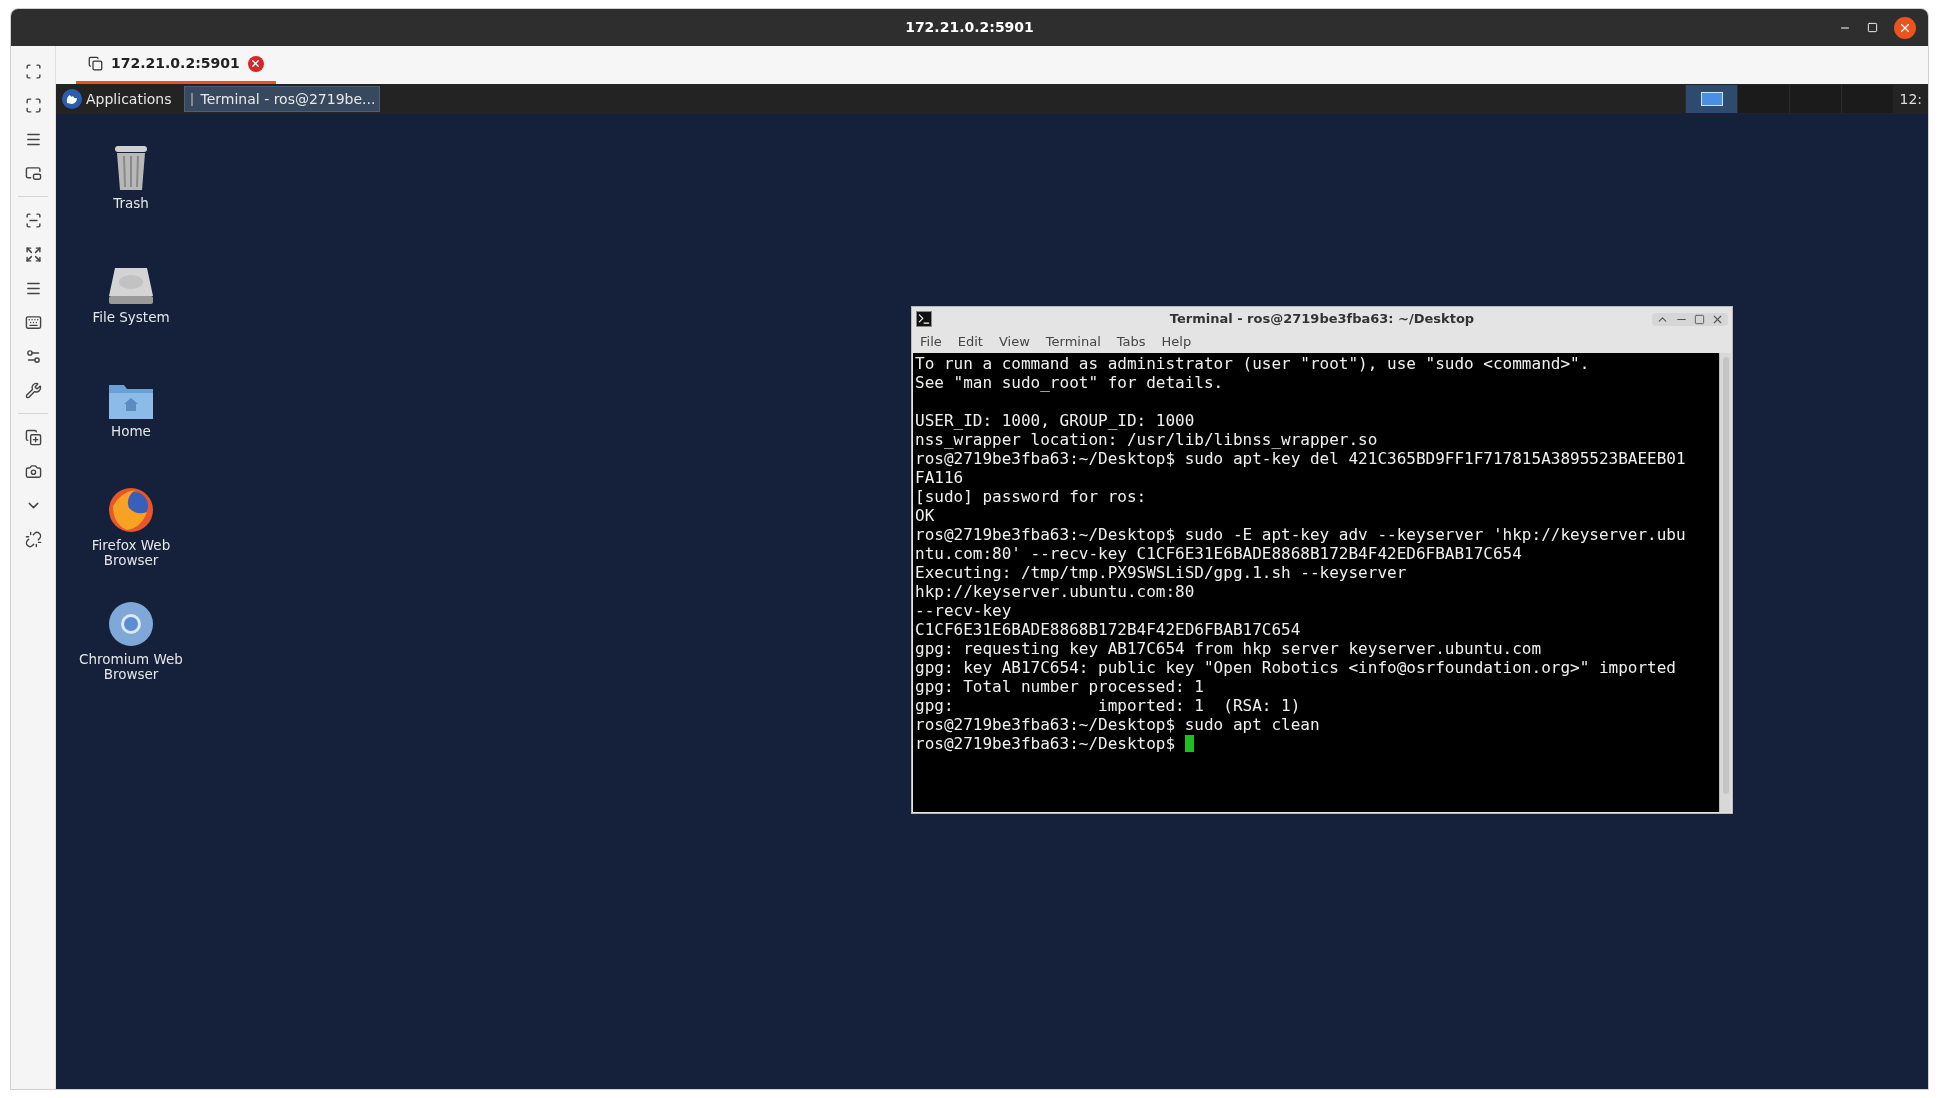 This screenshot has height=1098, width=1940. Describe the element at coordinates (120, 99) in the screenshot. I see `applications-menu: Applications` at that location.